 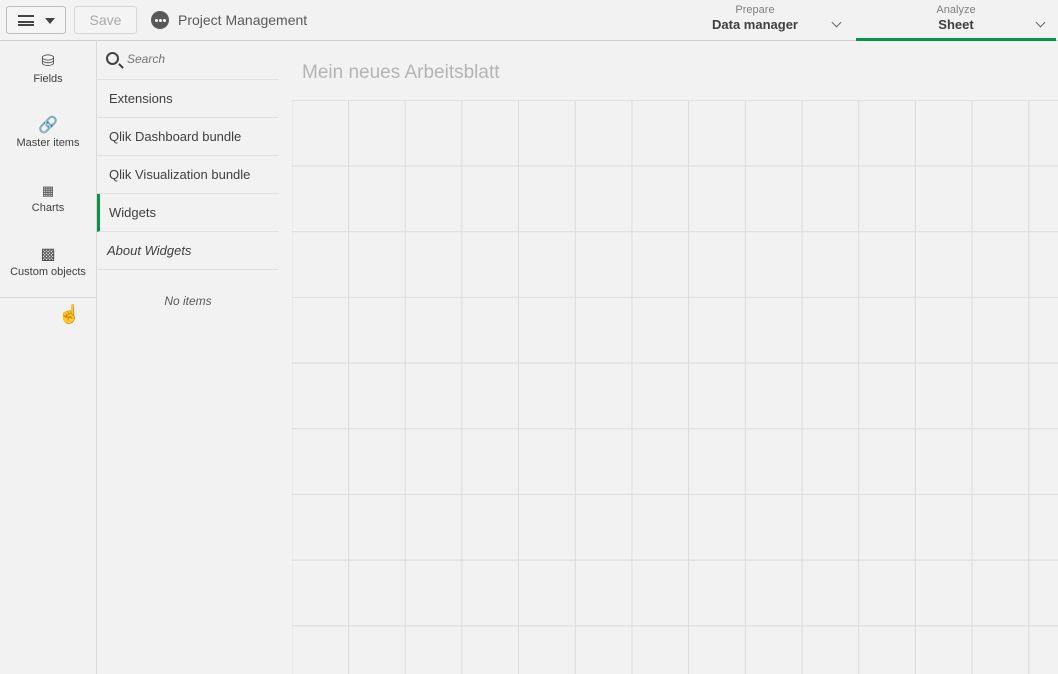 What do you see at coordinates (112, 58) in the screenshot?
I see `search-icon` at bounding box center [112, 58].